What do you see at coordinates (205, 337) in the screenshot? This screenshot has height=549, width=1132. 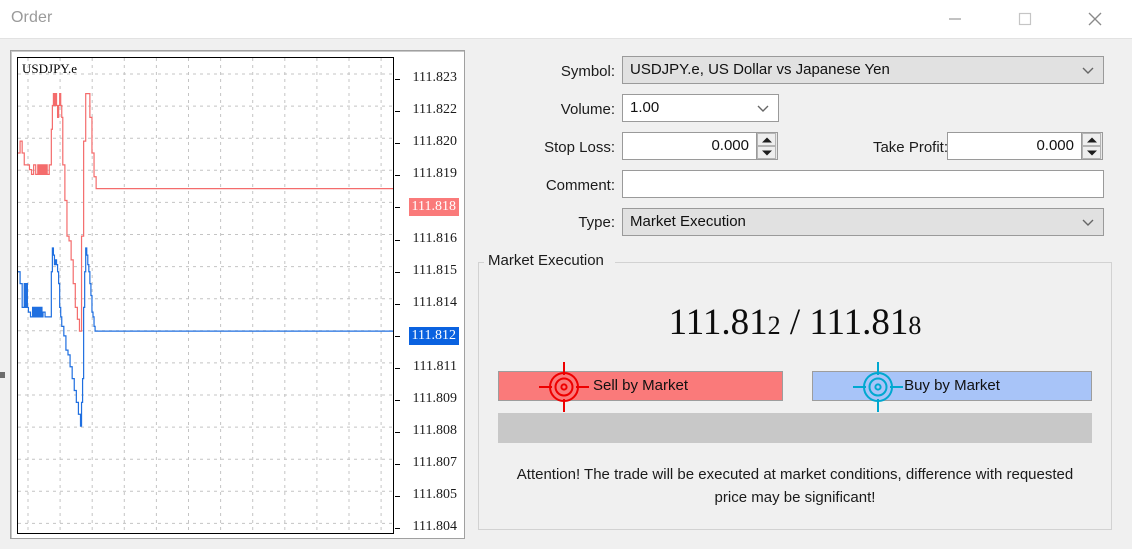 I see `tick-line-bid` at bounding box center [205, 337].